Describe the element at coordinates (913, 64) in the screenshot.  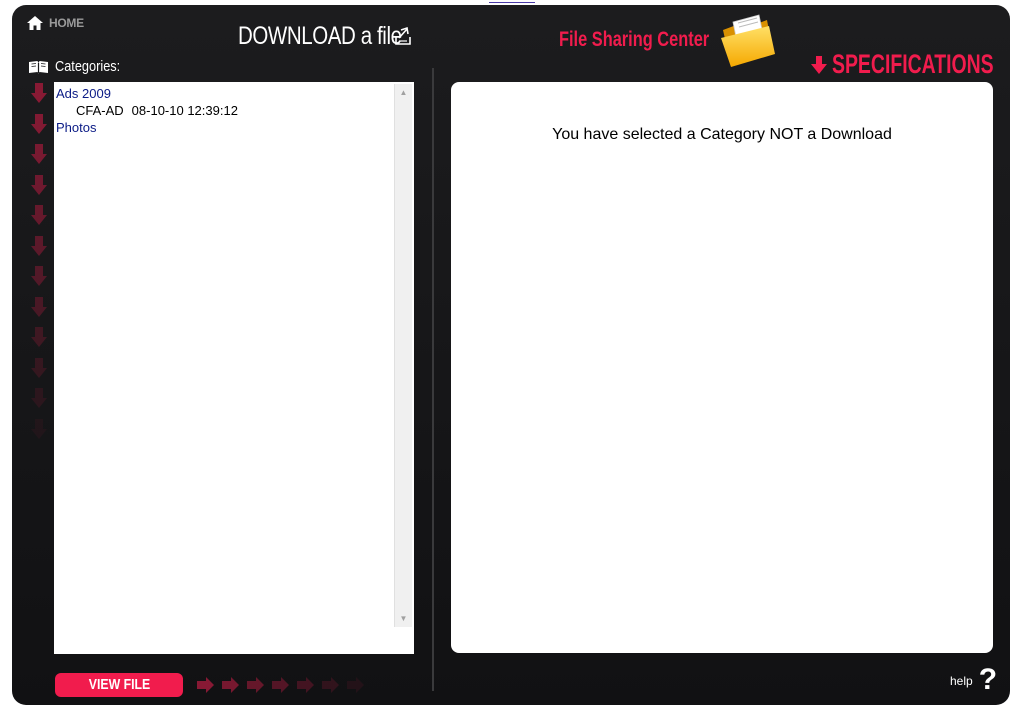
I see `specifications-label: SPECIFICATIONS` at that location.